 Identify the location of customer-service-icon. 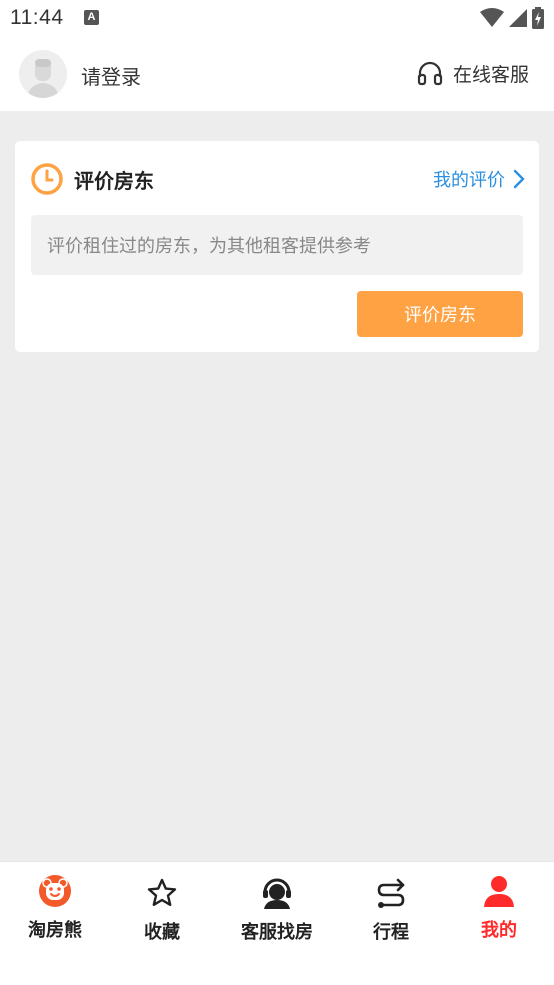
(277, 893).